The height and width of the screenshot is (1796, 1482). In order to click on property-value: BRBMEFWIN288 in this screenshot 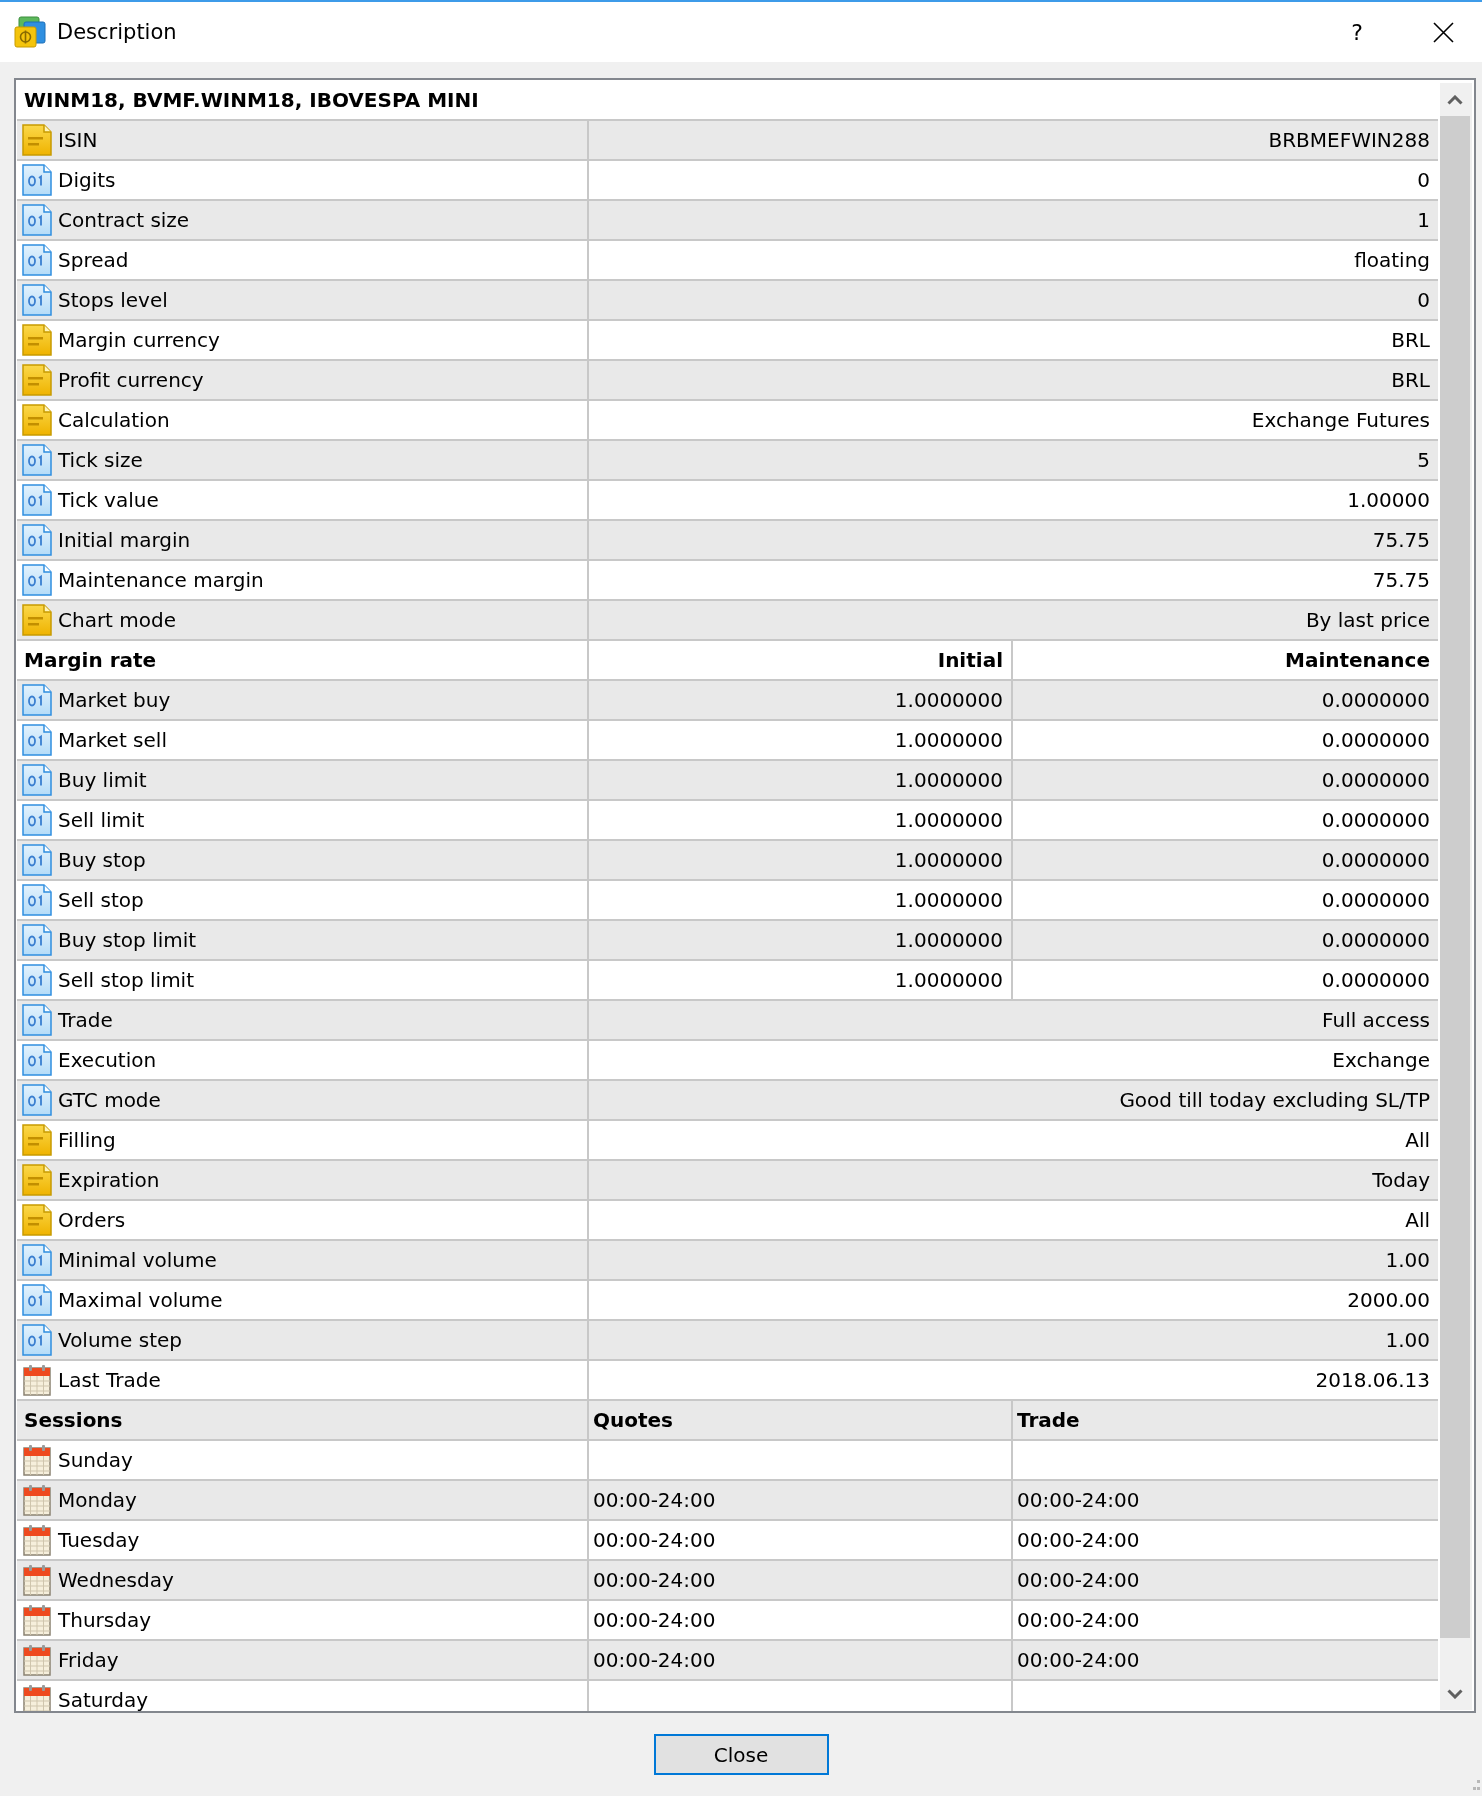, I will do `click(1349, 140)`.